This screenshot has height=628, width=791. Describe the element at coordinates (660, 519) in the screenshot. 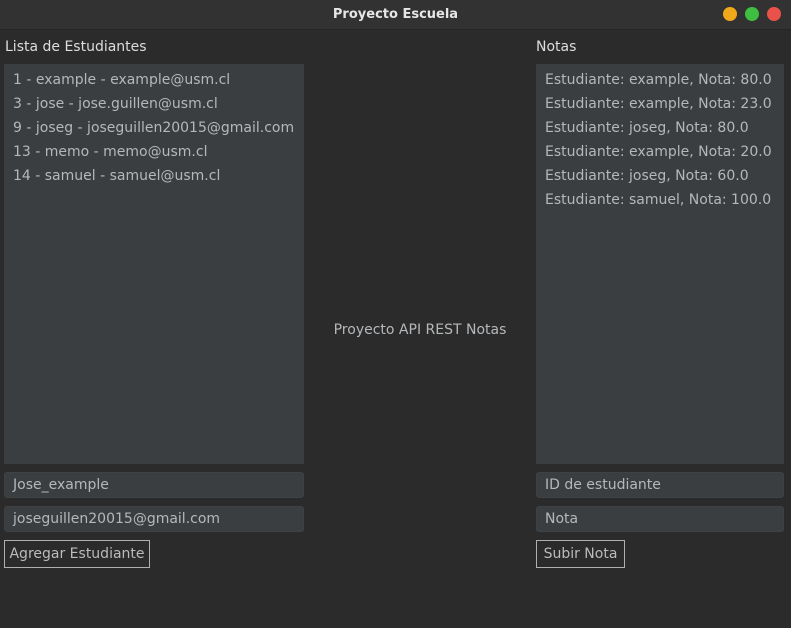

I see `grade-input: Nota` at that location.